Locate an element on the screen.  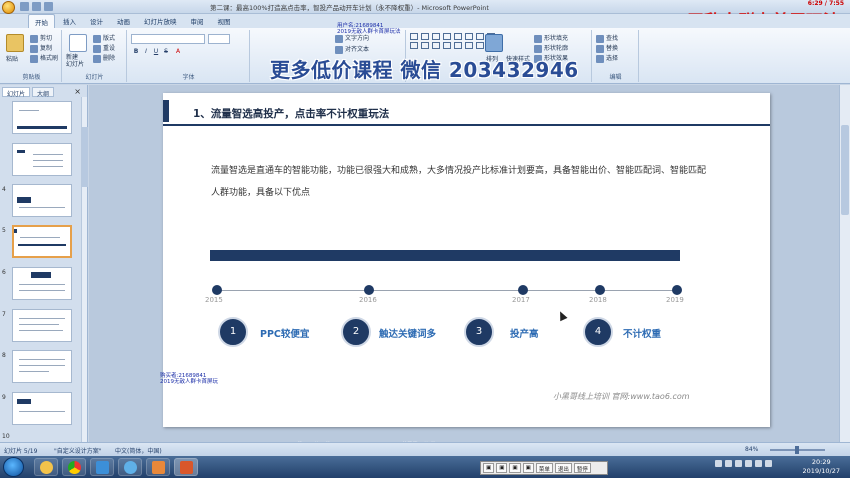
paste-icon is located at coordinates (15, 43).